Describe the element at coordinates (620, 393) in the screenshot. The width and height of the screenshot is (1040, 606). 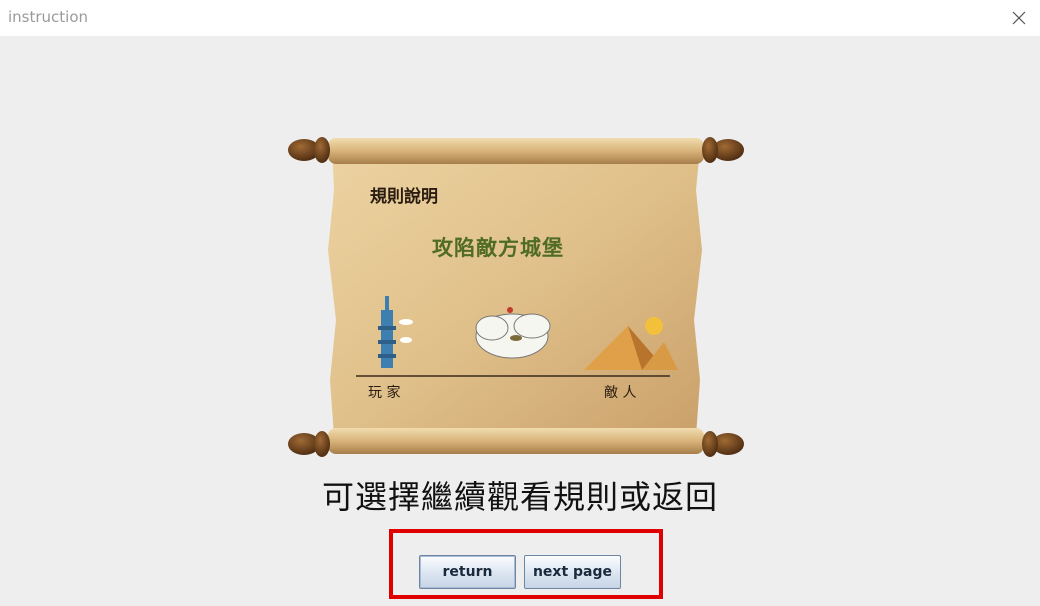
I see `enemy-label: 敵 人` at that location.